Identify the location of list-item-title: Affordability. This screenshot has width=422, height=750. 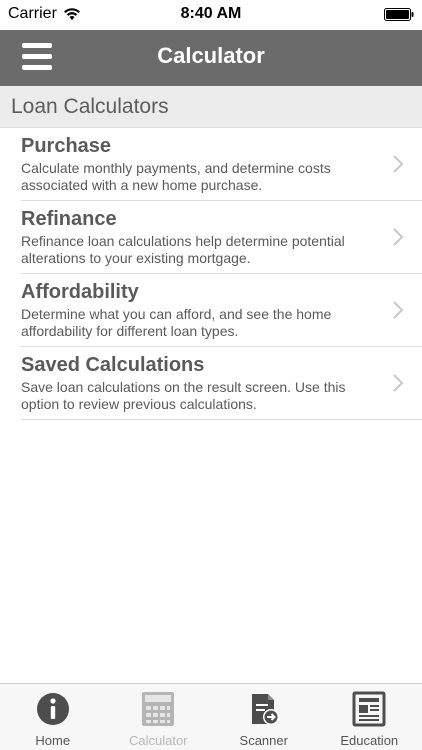
(80, 292).